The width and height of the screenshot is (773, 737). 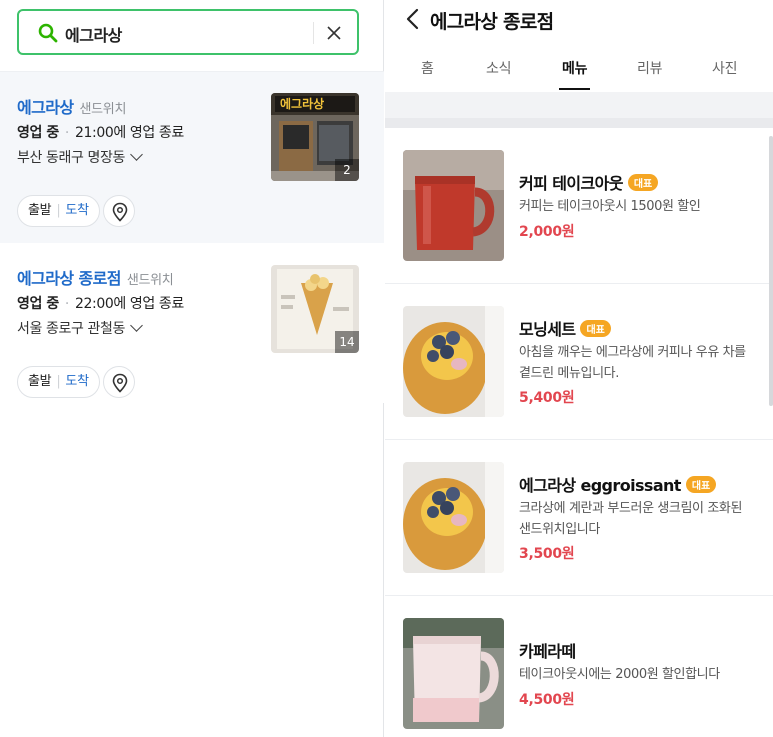 I want to click on tab-photos: 사진, so click(x=724, y=68).